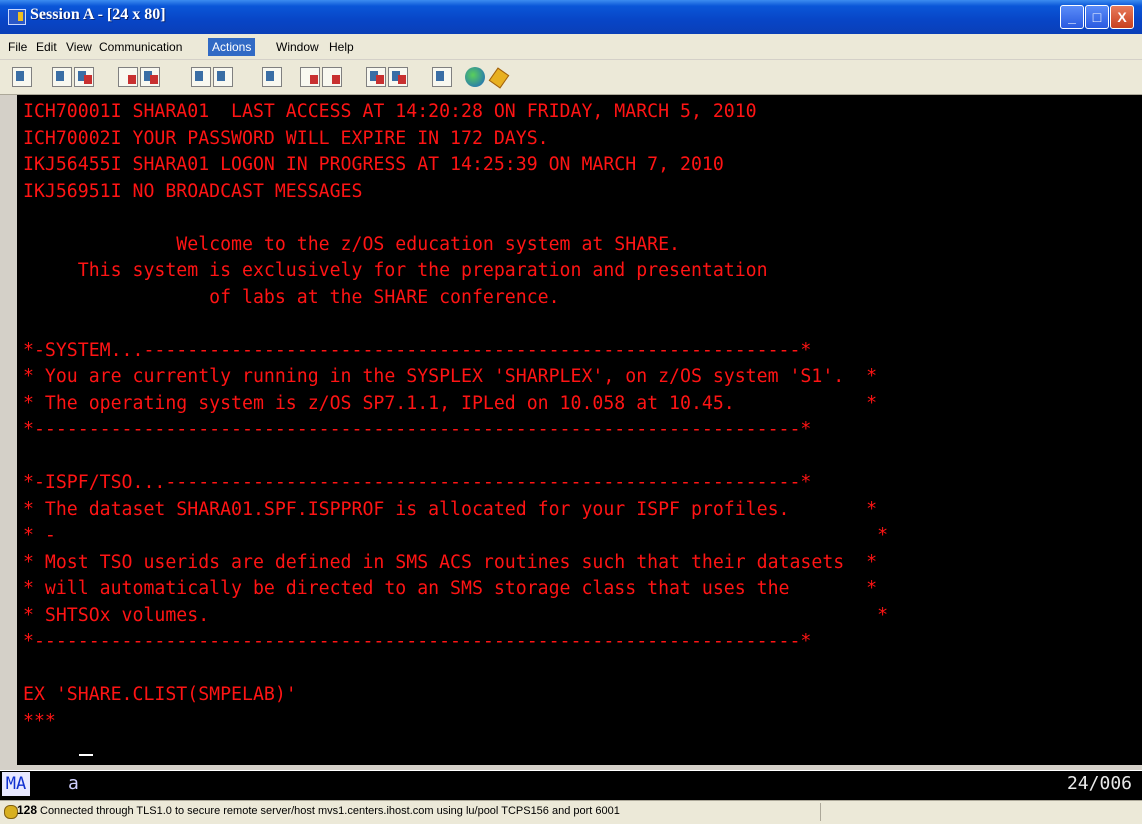 The height and width of the screenshot is (824, 1142). What do you see at coordinates (98, 14) in the screenshot?
I see `window-title: Session A - [24 x 80]` at bounding box center [98, 14].